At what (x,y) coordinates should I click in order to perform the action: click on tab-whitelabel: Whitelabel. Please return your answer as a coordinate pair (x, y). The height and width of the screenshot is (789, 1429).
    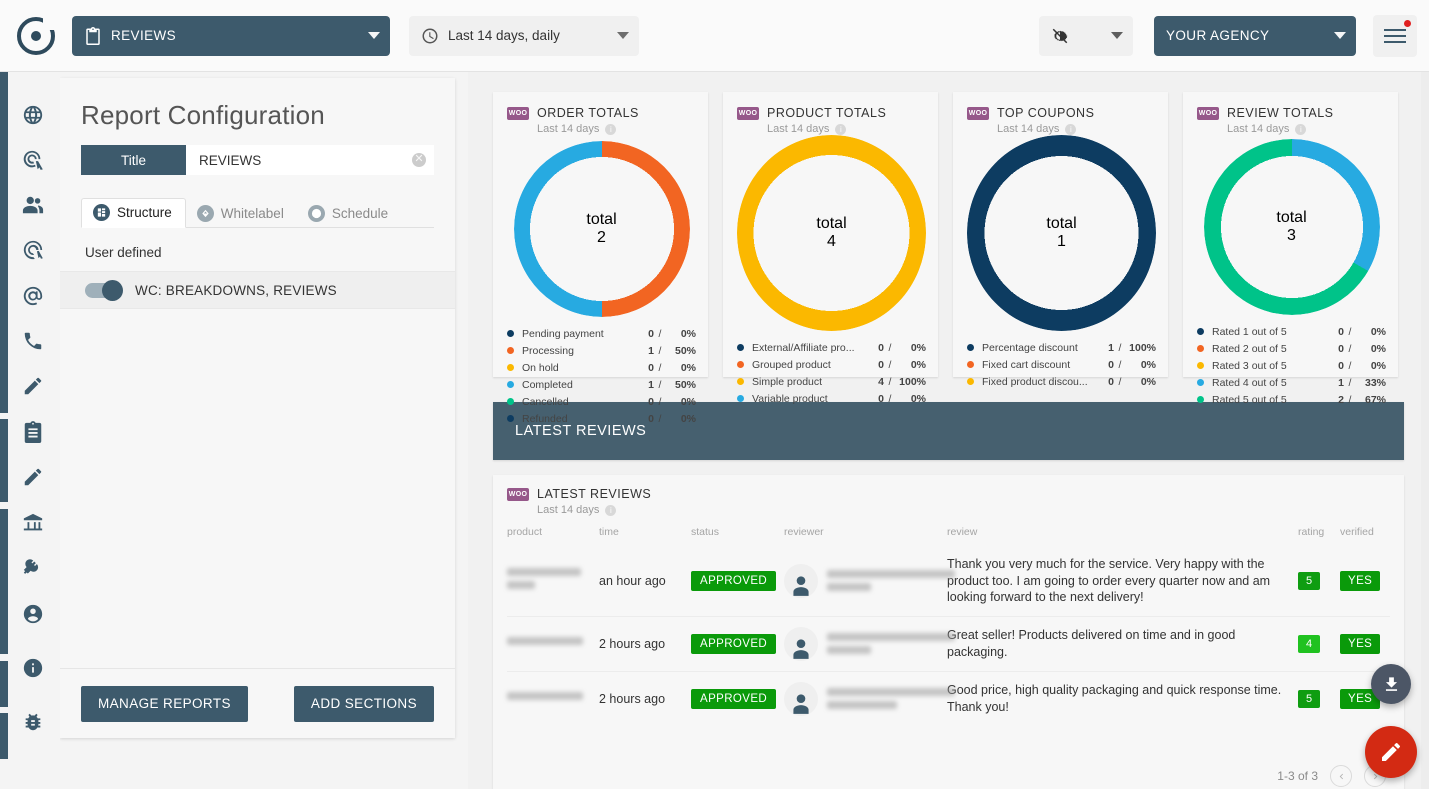
    Looking at the image, I should click on (241, 214).